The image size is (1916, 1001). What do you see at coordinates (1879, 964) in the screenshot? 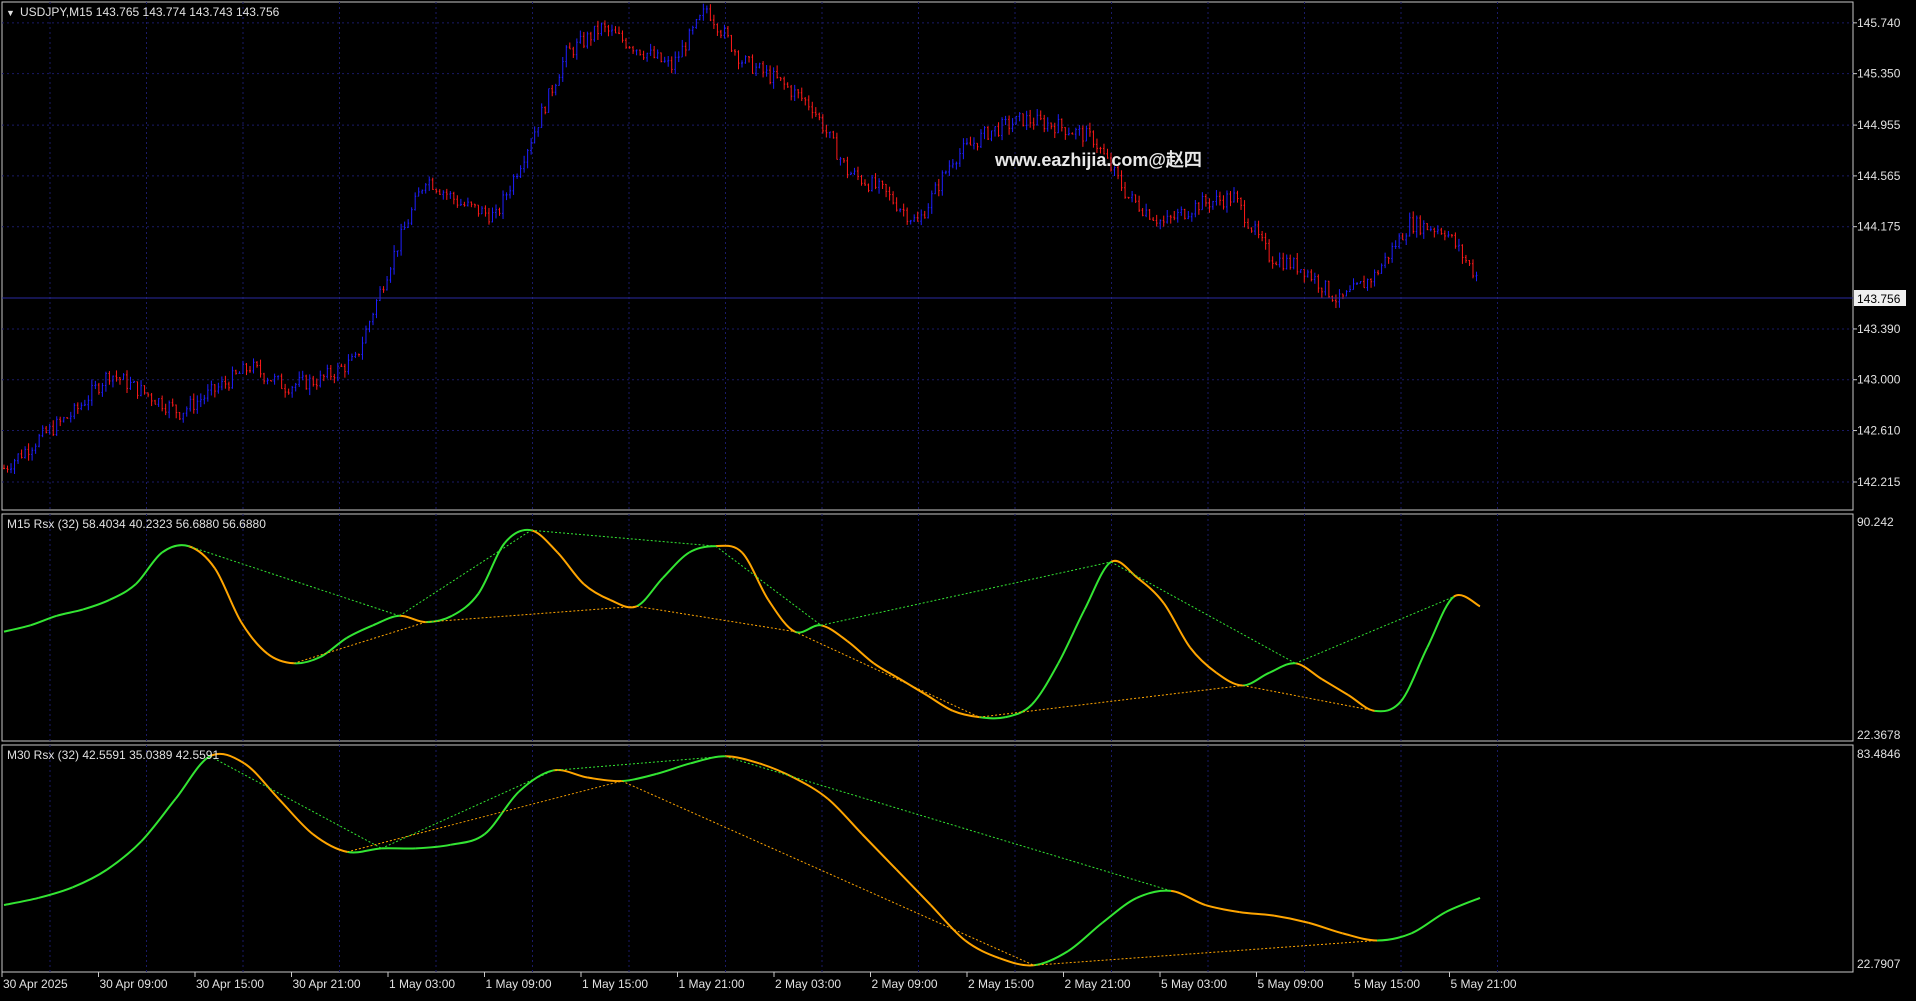
I see `m30-axis-min: 22.7907` at bounding box center [1879, 964].